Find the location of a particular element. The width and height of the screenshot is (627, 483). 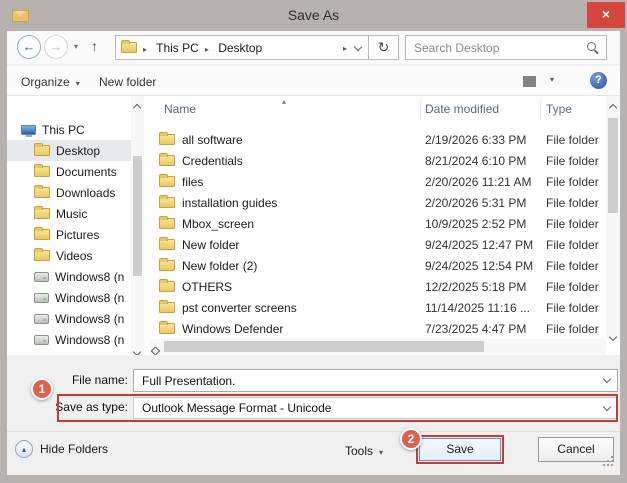

column-header-date-modified: Date modified is located at coordinates (462, 109).